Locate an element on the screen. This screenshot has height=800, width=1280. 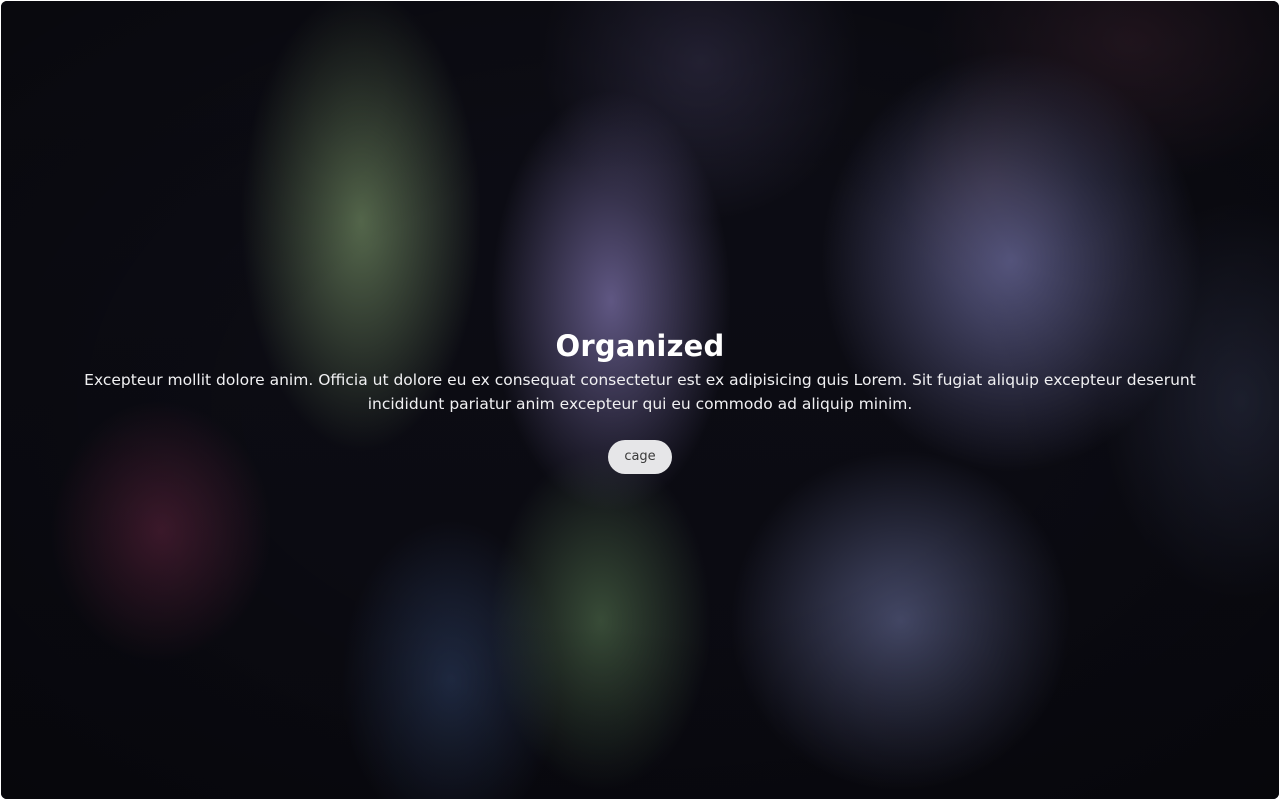
cta-button: cage is located at coordinates (640, 457).